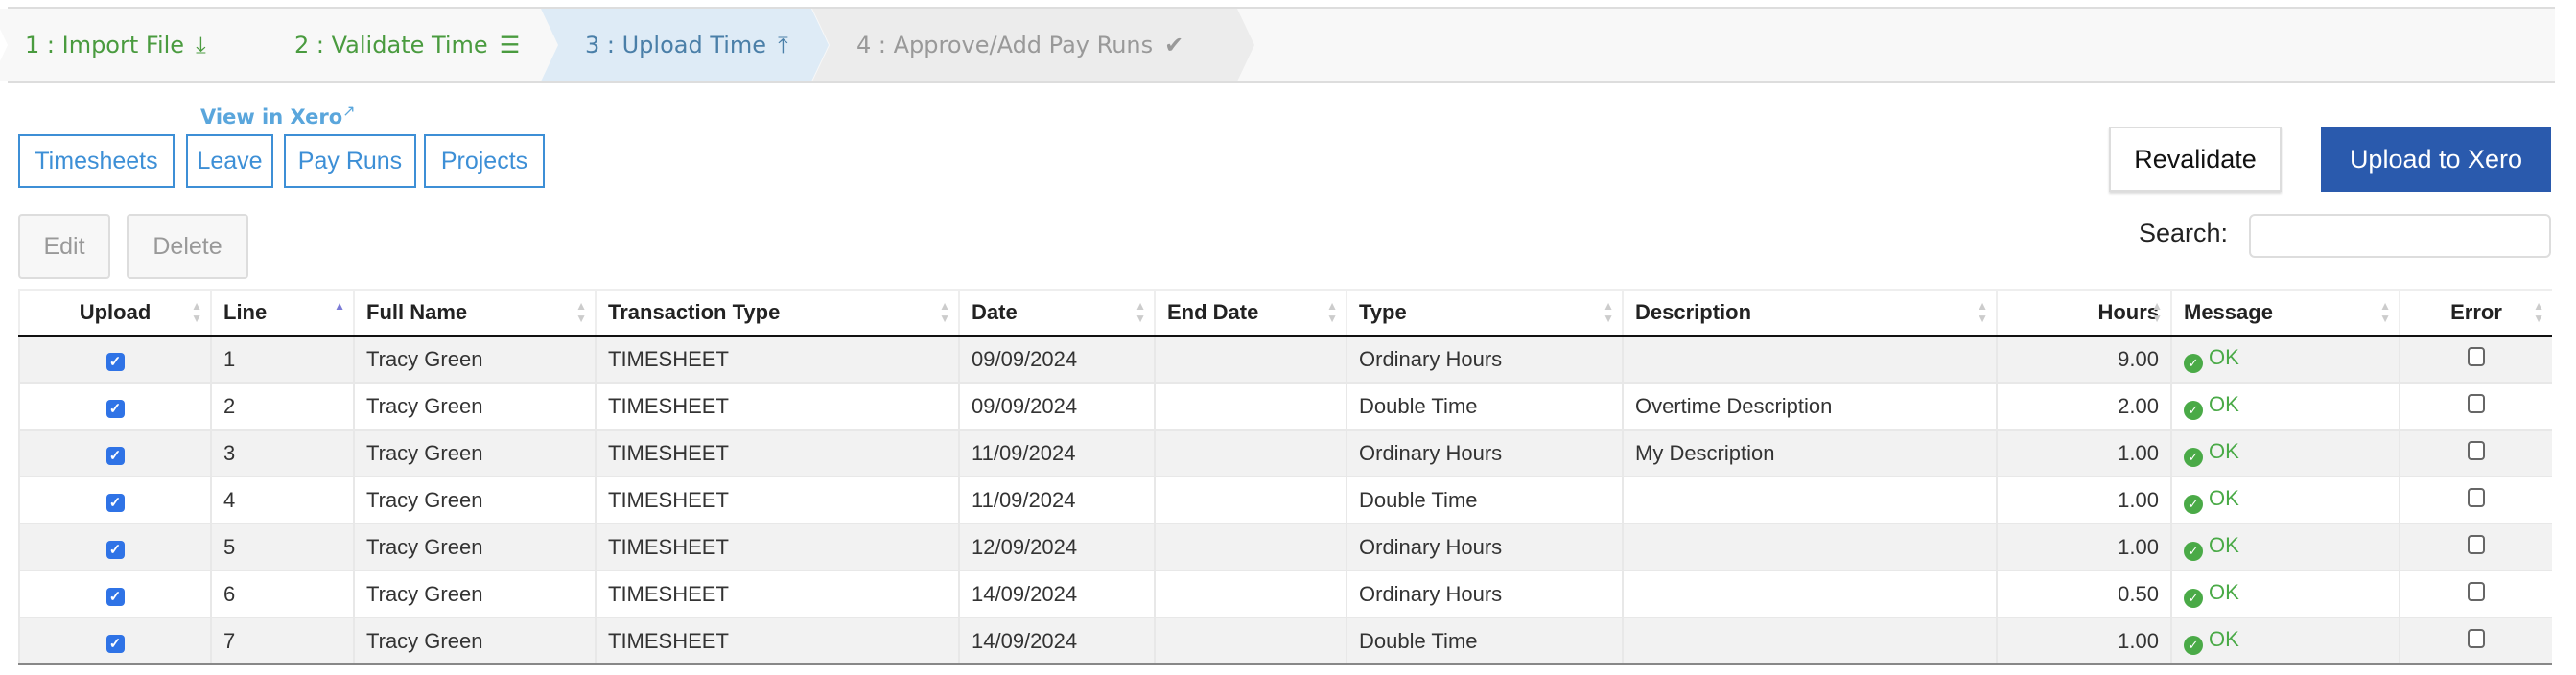 The height and width of the screenshot is (675, 2576). I want to click on column-header-date: Date ▲ ▼, so click(1056, 313).